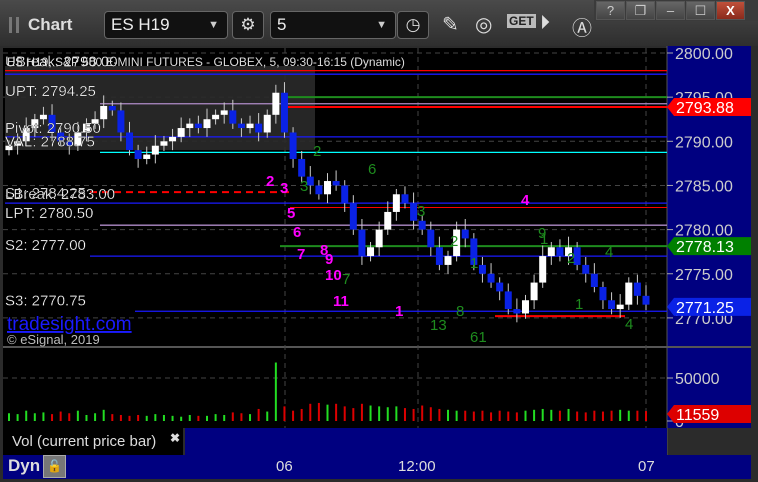 This screenshot has height=482, width=758. Describe the element at coordinates (341, 301) in the screenshot. I see `count-label-magenta: 11` at that location.